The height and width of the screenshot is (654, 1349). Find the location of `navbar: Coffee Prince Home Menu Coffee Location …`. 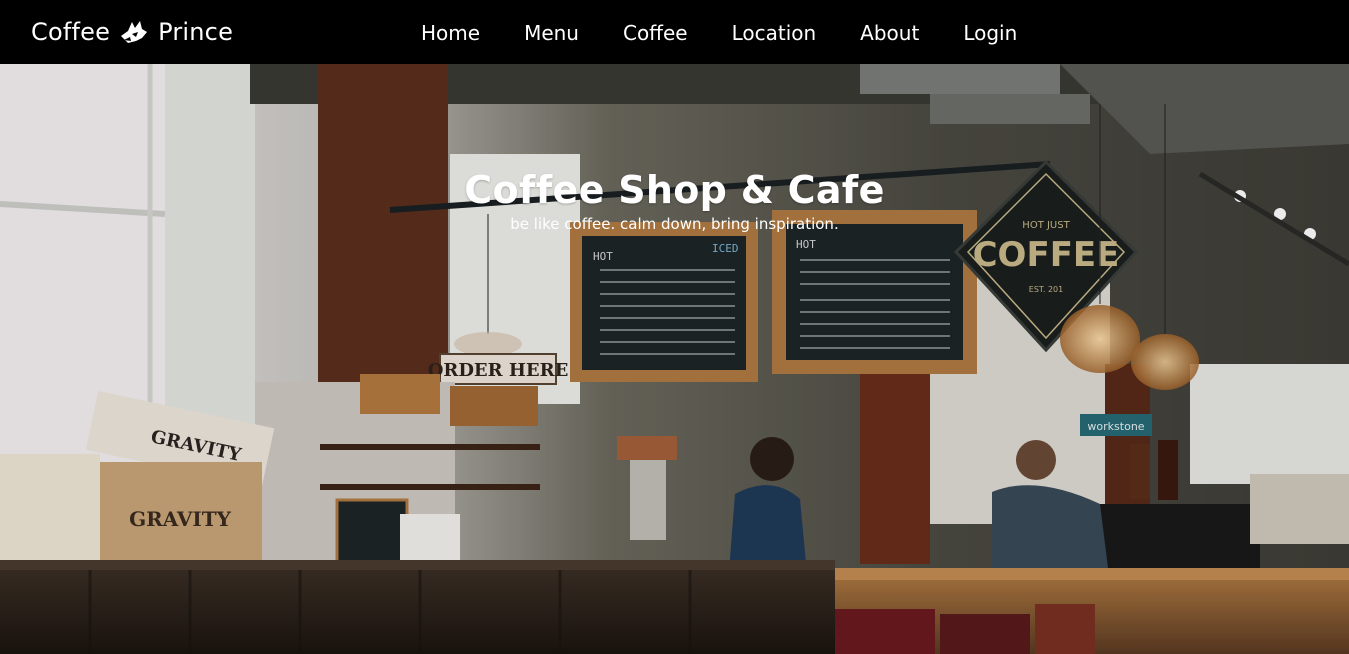

navbar: Coffee Prince Home Menu Coffee Location … is located at coordinates (674, 32).